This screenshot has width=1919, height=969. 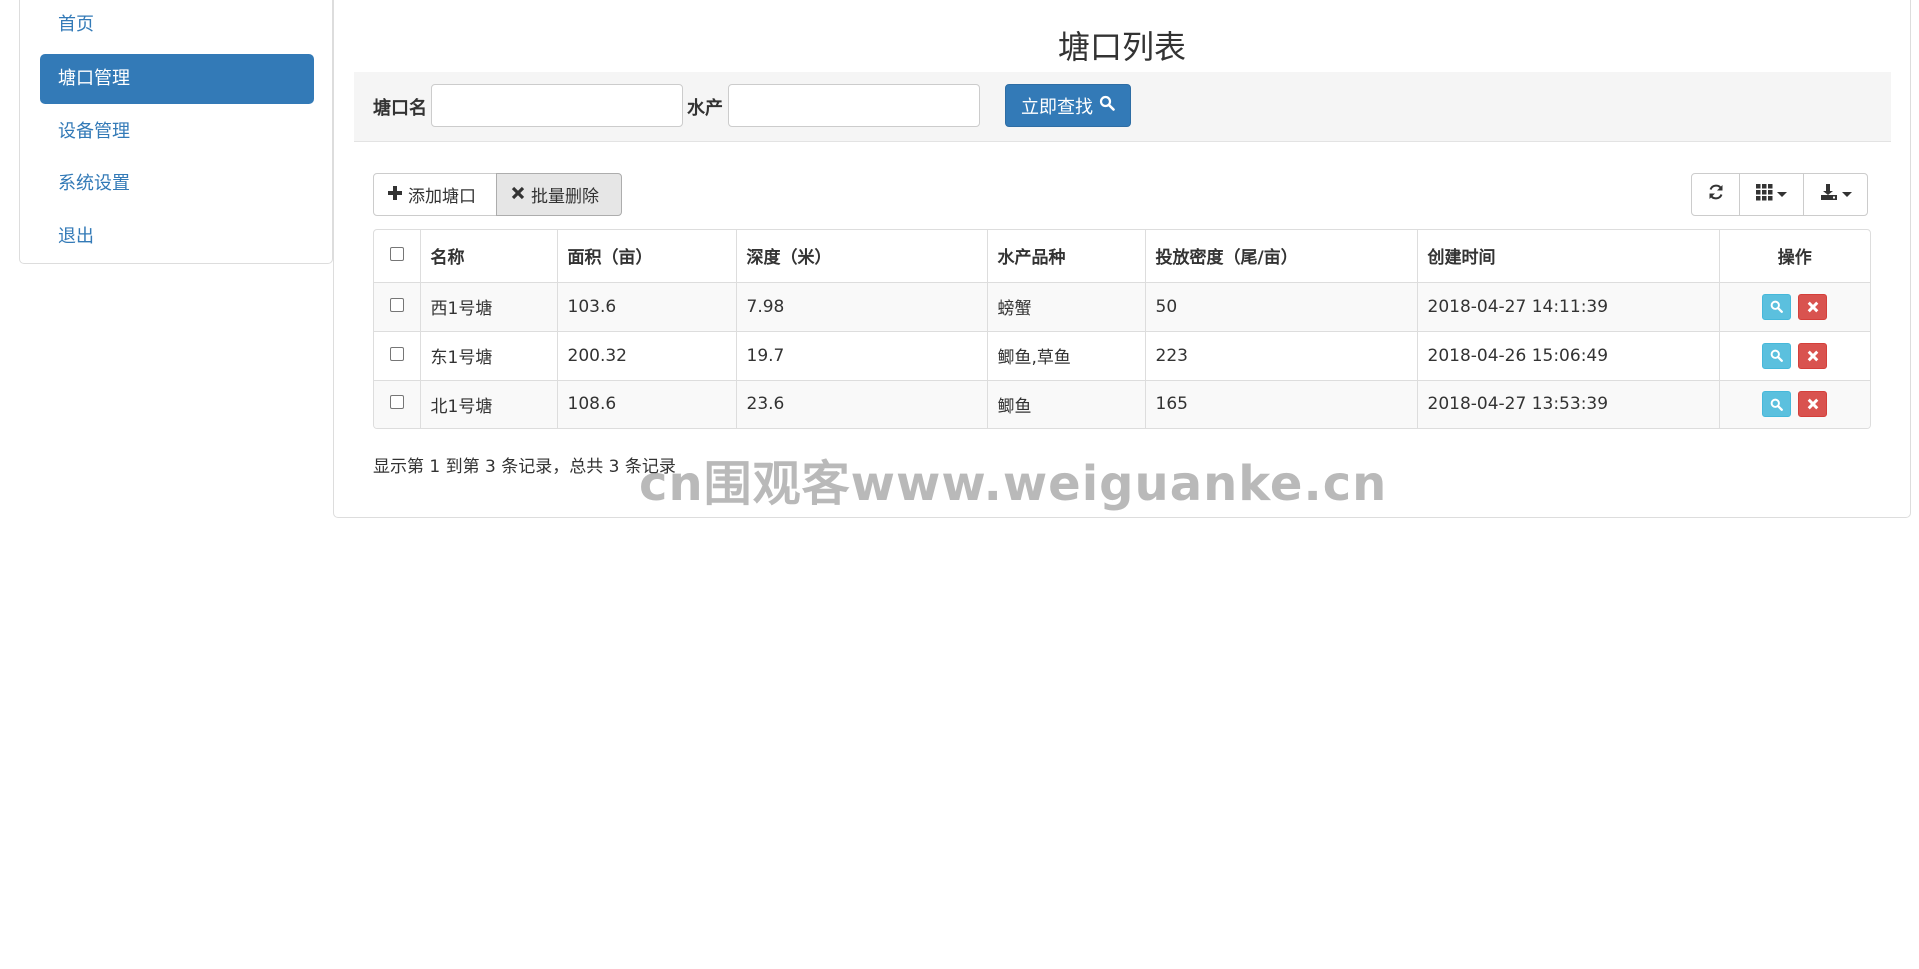 What do you see at coordinates (647, 404) in the screenshot?
I see `cell-area: 108.6` at bounding box center [647, 404].